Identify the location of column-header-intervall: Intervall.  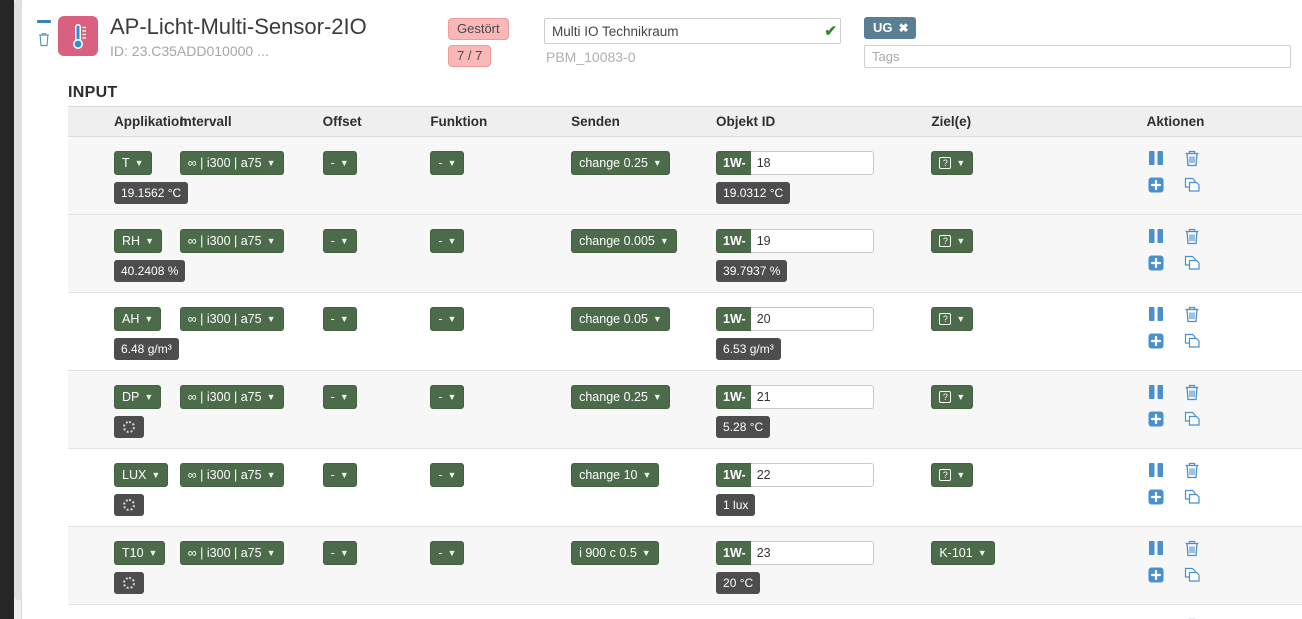
(251, 121).